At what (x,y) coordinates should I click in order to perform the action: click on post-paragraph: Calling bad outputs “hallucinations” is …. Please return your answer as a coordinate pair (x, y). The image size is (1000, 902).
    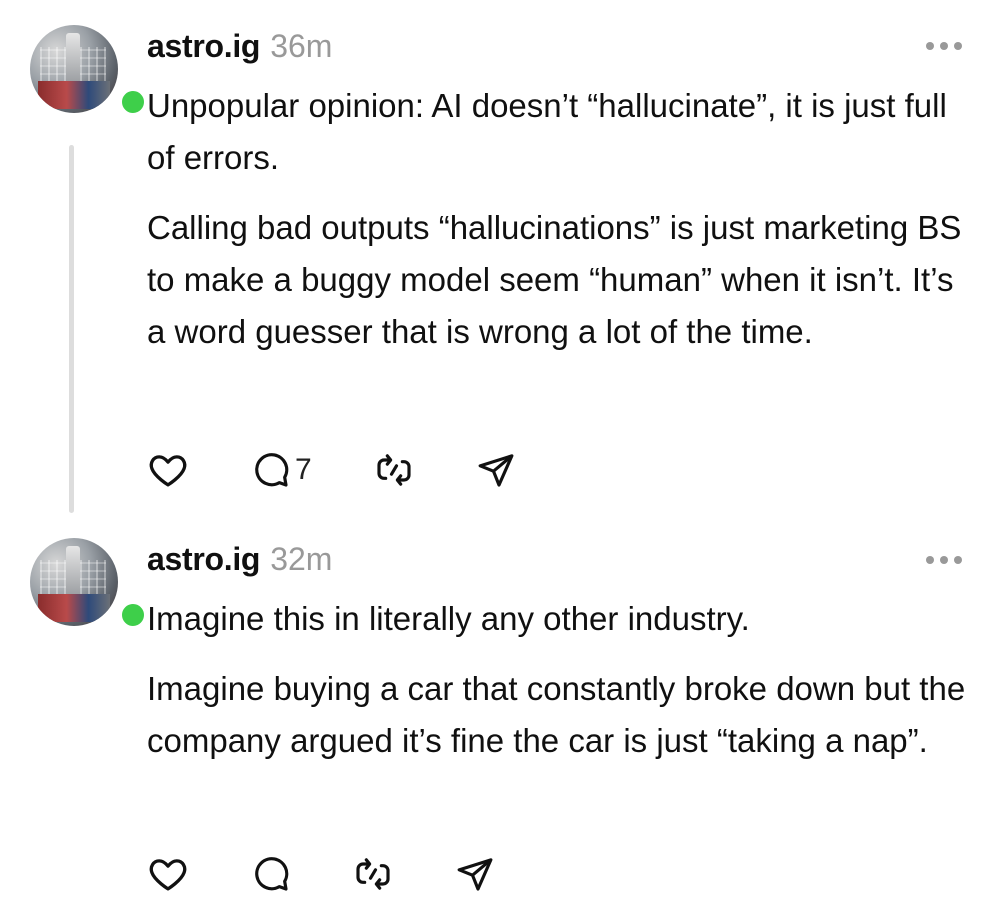
    Looking at the image, I should click on (554, 279).